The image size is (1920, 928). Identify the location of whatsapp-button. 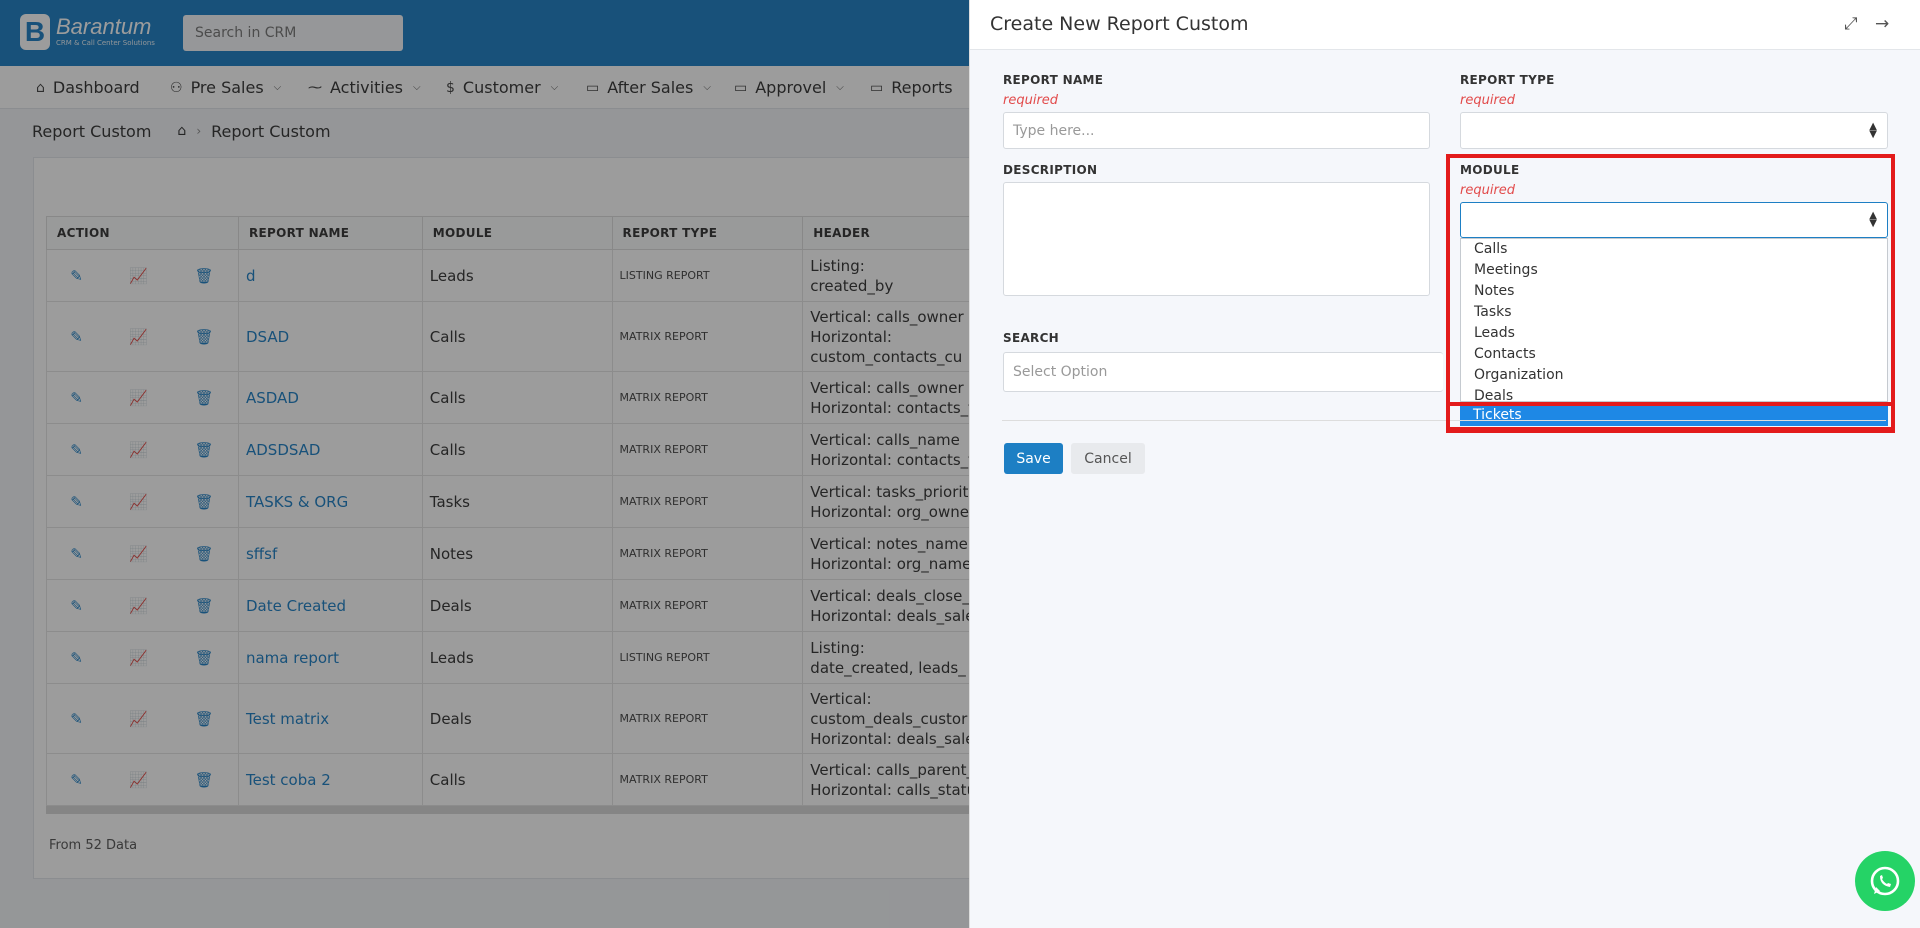
(1885, 881).